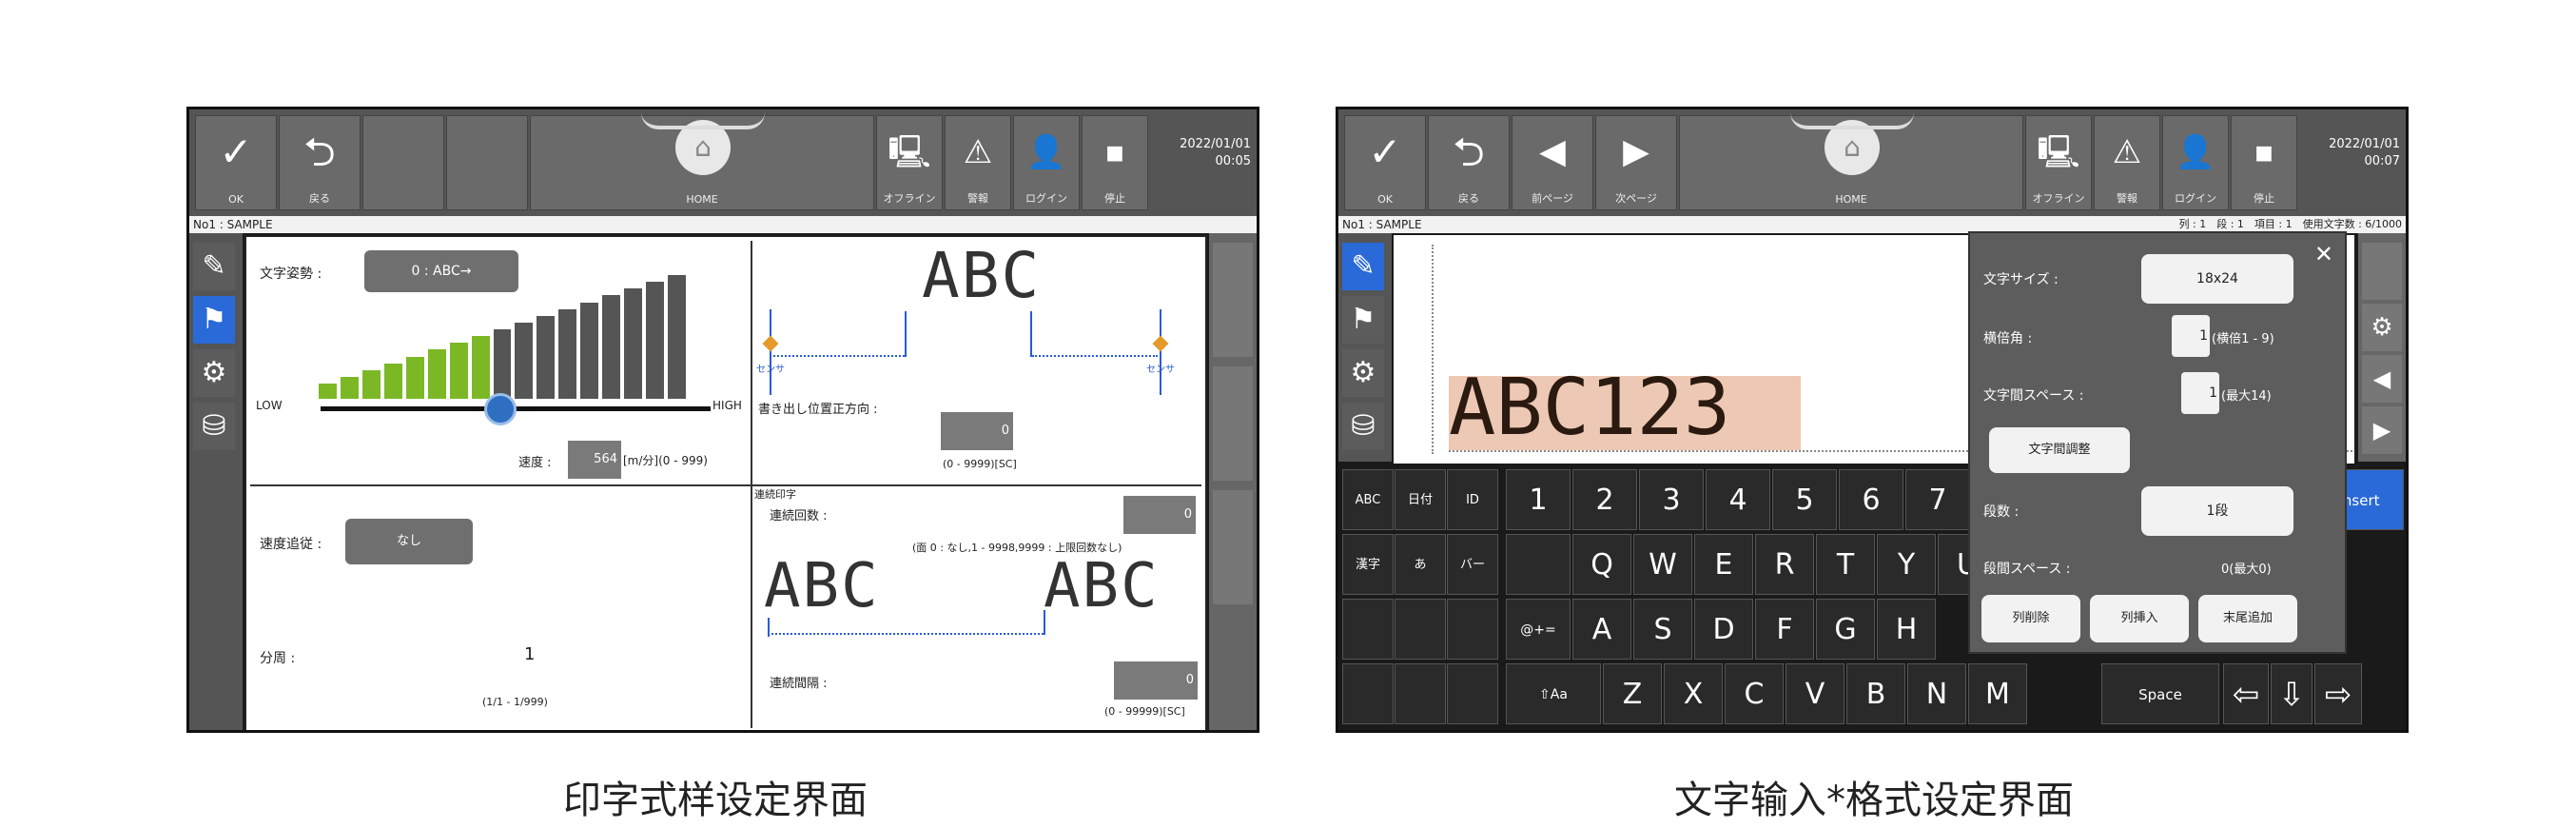 The image size is (2576, 829). Describe the element at coordinates (726, 485) in the screenshot. I see `divider-horizontal` at that location.